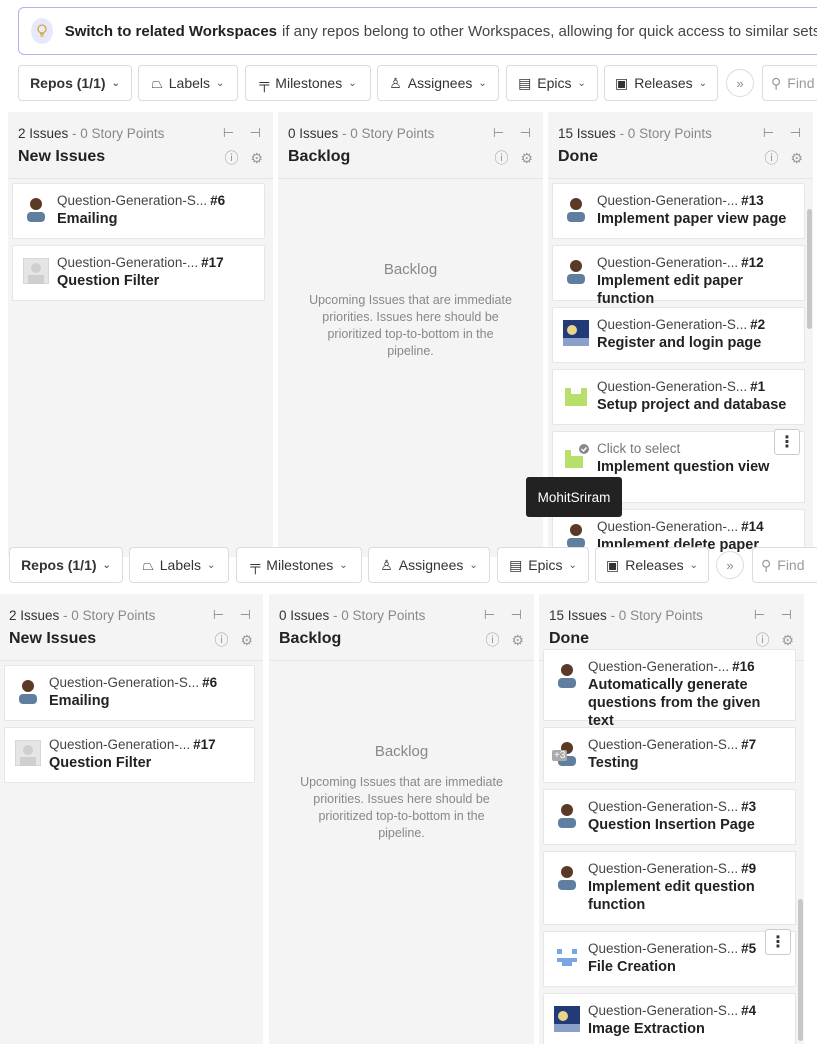 Image resolution: width=817 pixels, height=1044 pixels. Describe the element at coordinates (672, 948) in the screenshot. I see `issue-repo: Question-Generation-S... #5` at that location.